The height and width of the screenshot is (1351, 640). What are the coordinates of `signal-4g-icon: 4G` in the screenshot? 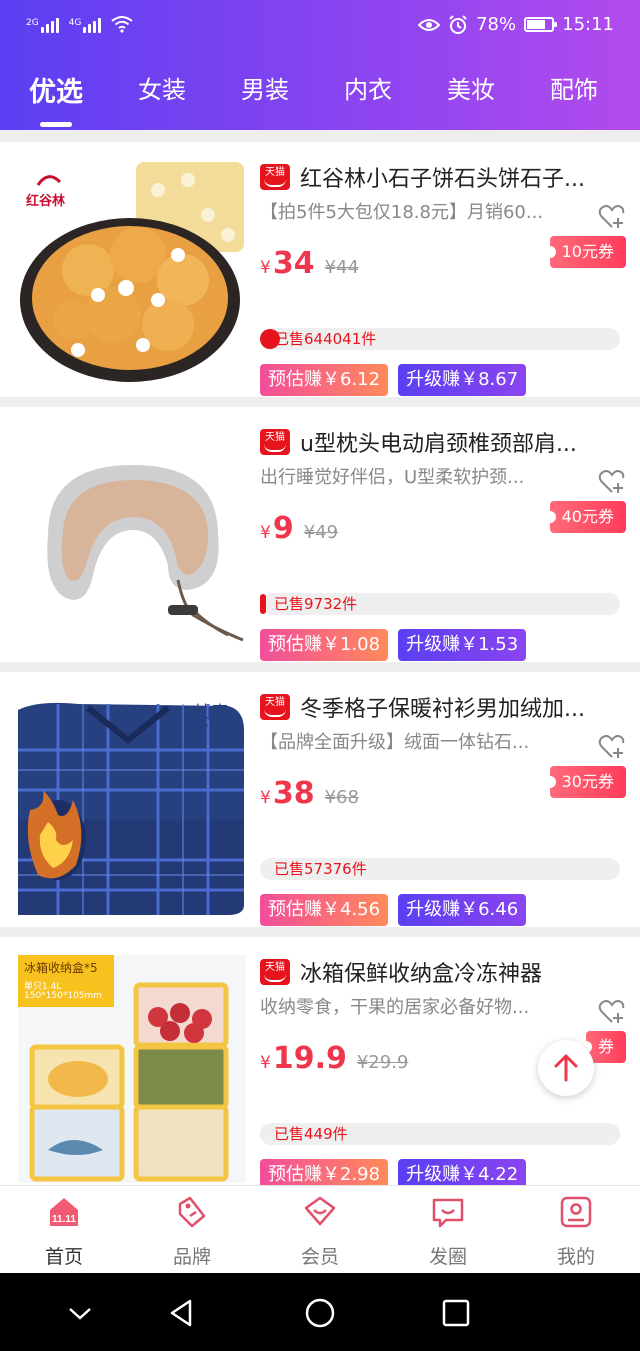 It's located at (85, 25).